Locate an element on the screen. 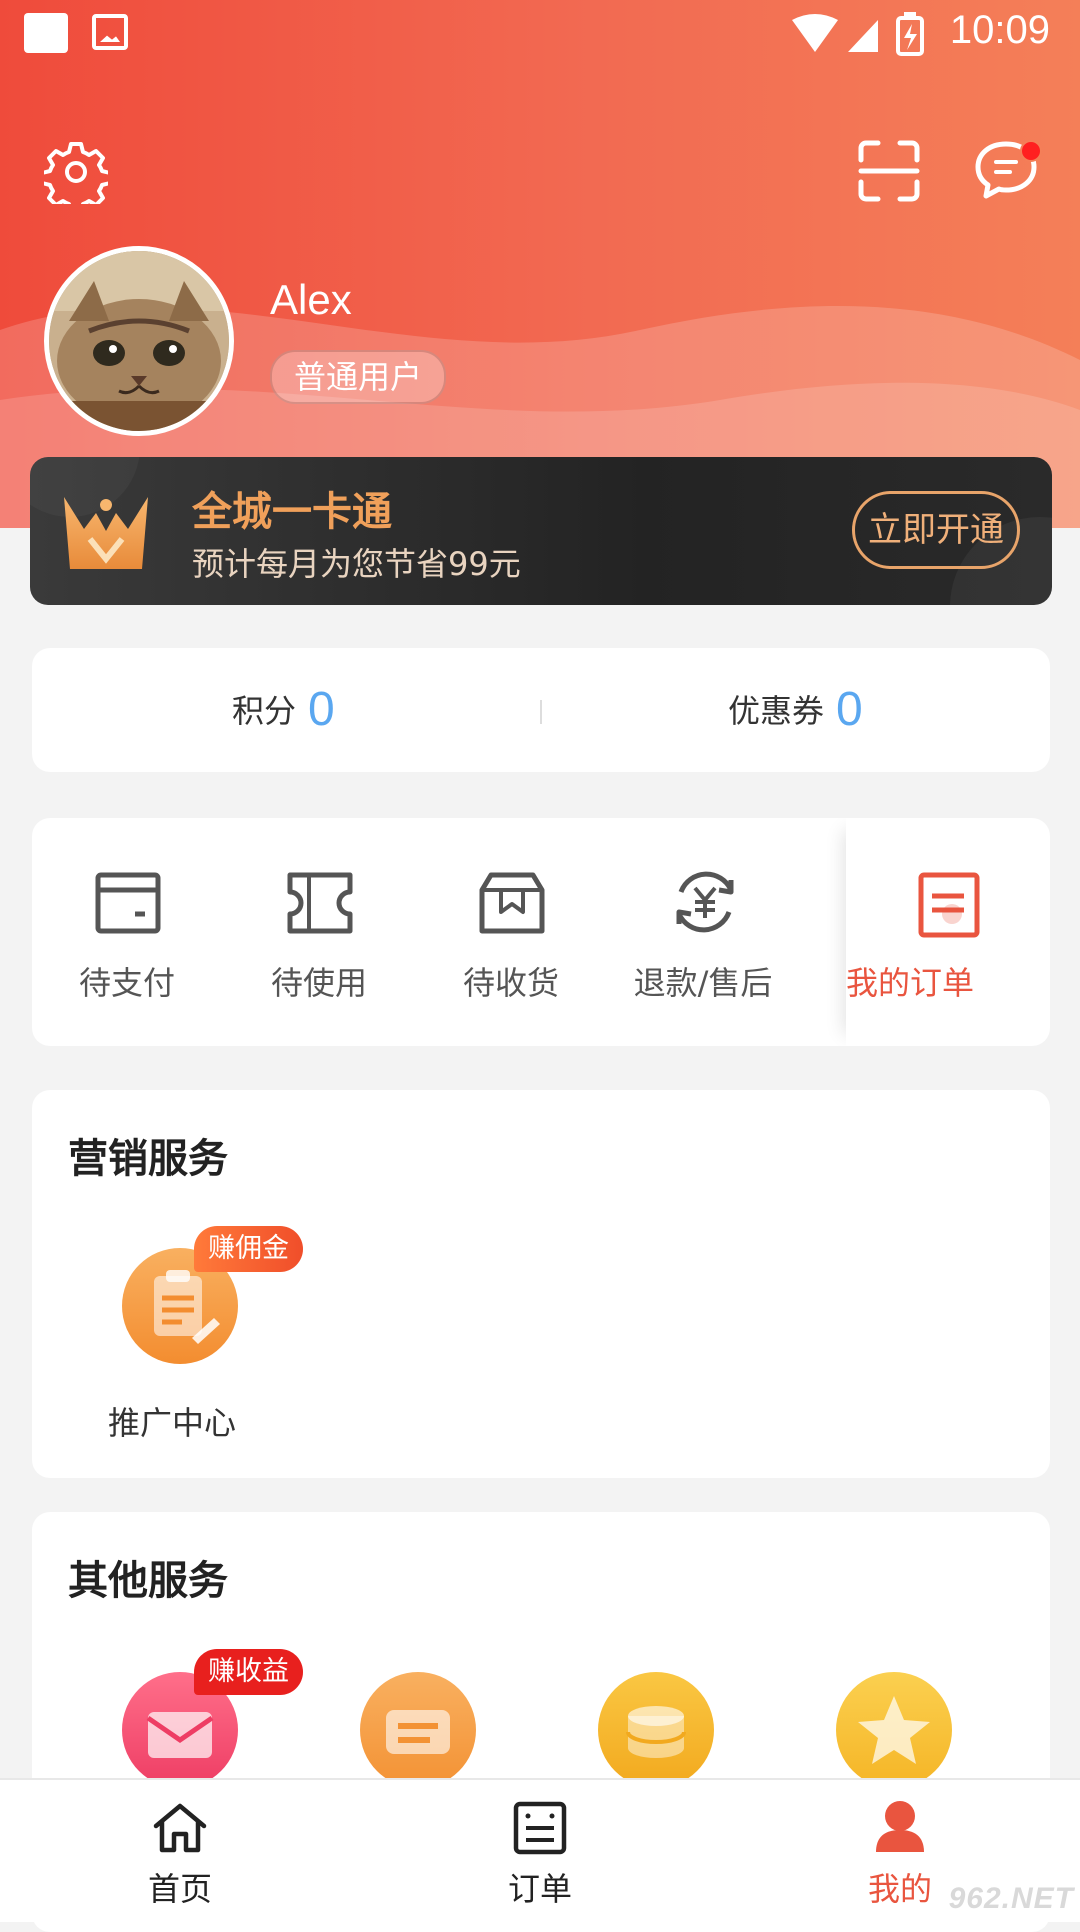 This screenshot has width=1080, height=1932. order-pending-payment: 待支付 is located at coordinates (127, 932).